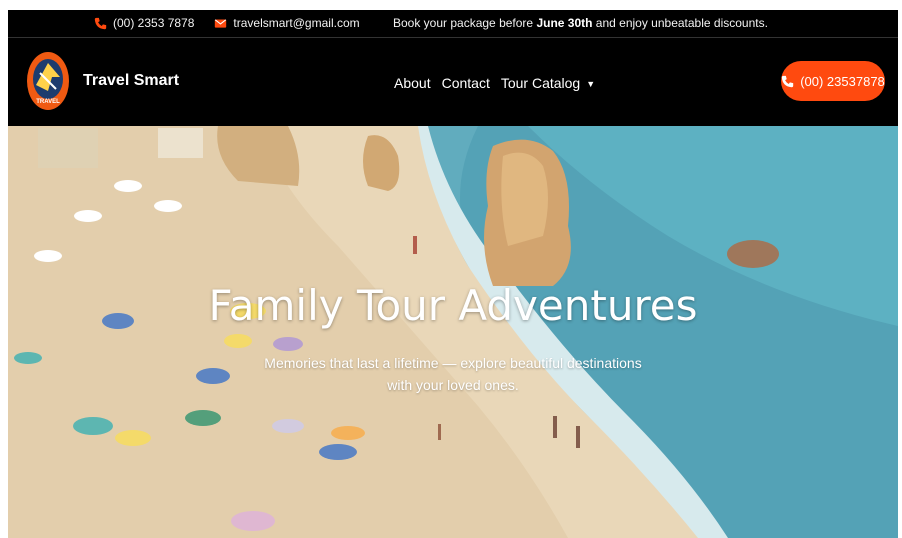 The height and width of the screenshot is (538, 902). Describe the element at coordinates (842, 81) in the screenshot. I see `call-button-label: (00) 23537878` at that location.